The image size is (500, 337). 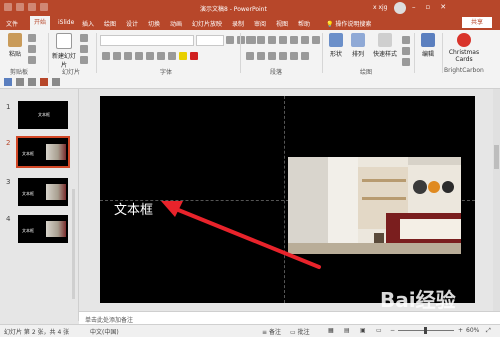 I want to click on tab-draw: 绘图, so click(x=110, y=23).